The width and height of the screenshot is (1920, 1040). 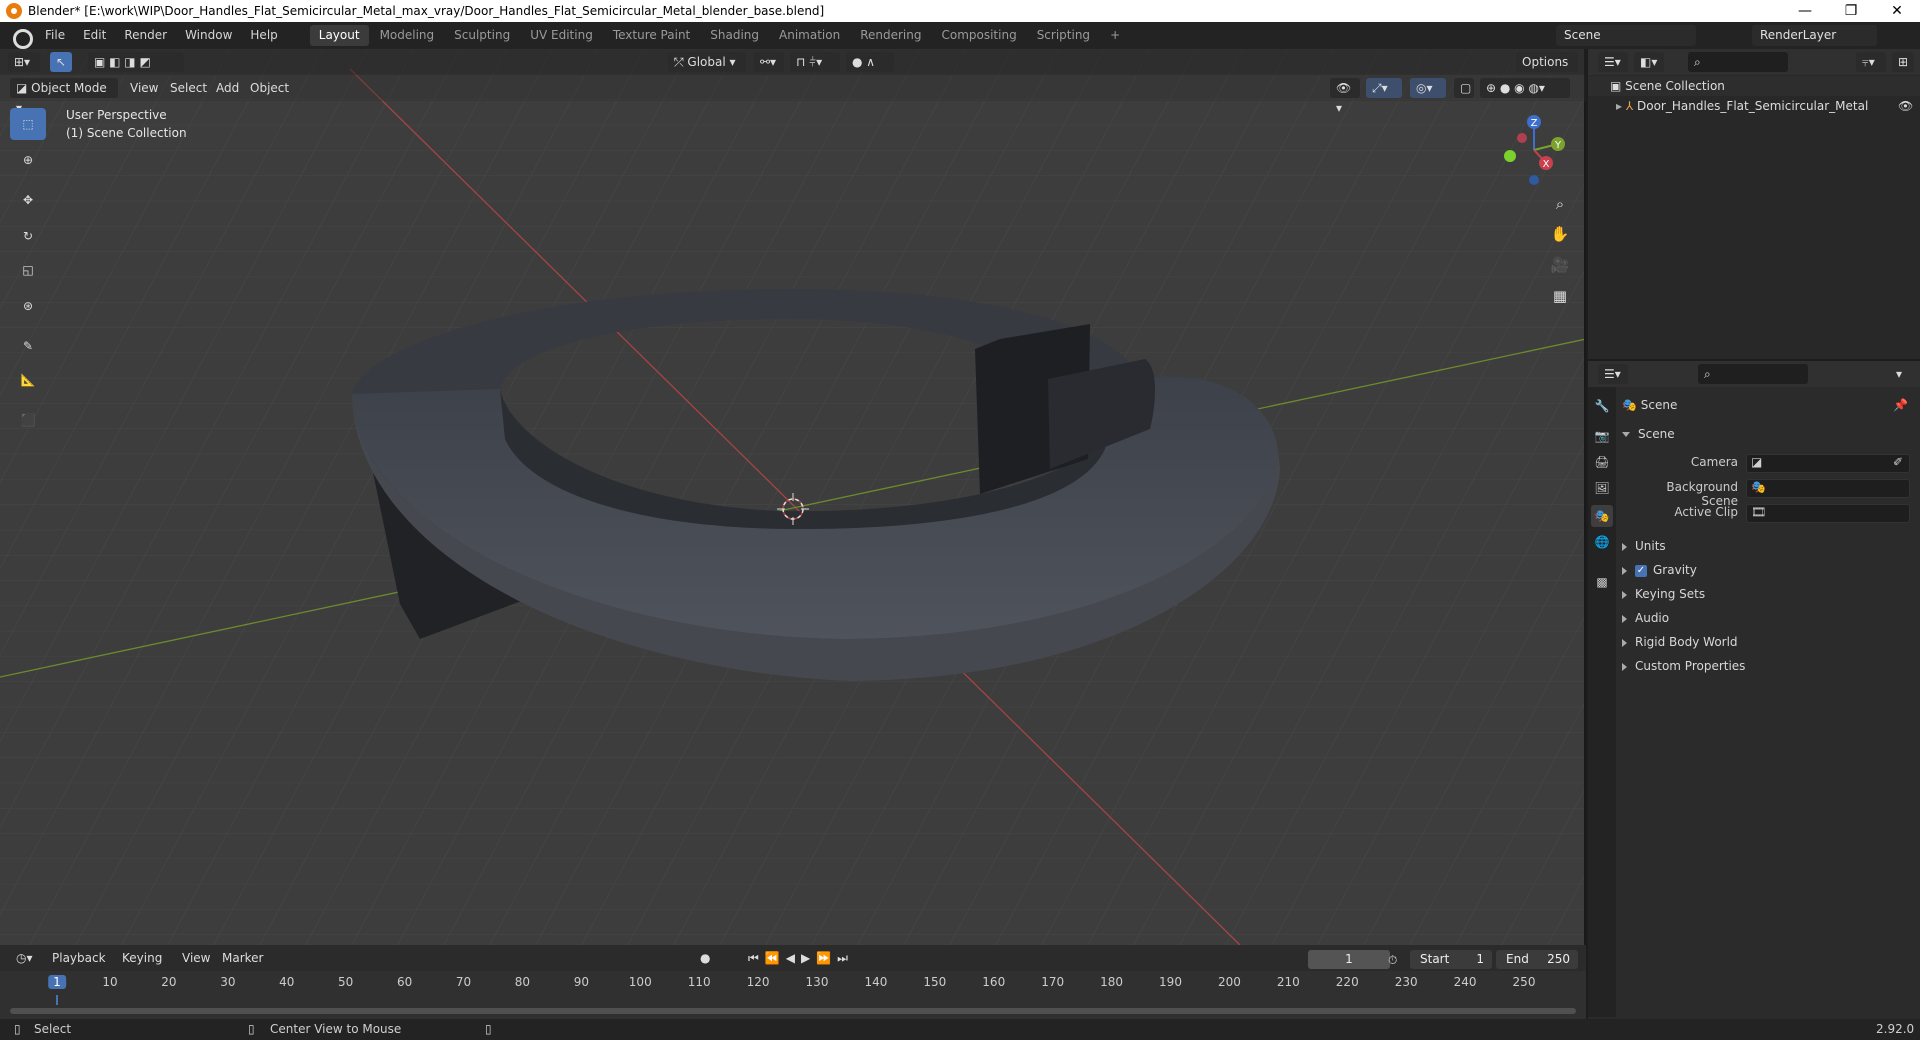 What do you see at coordinates (28, 306) in the screenshot?
I see `transform-tool-icon: ⊛` at bounding box center [28, 306].